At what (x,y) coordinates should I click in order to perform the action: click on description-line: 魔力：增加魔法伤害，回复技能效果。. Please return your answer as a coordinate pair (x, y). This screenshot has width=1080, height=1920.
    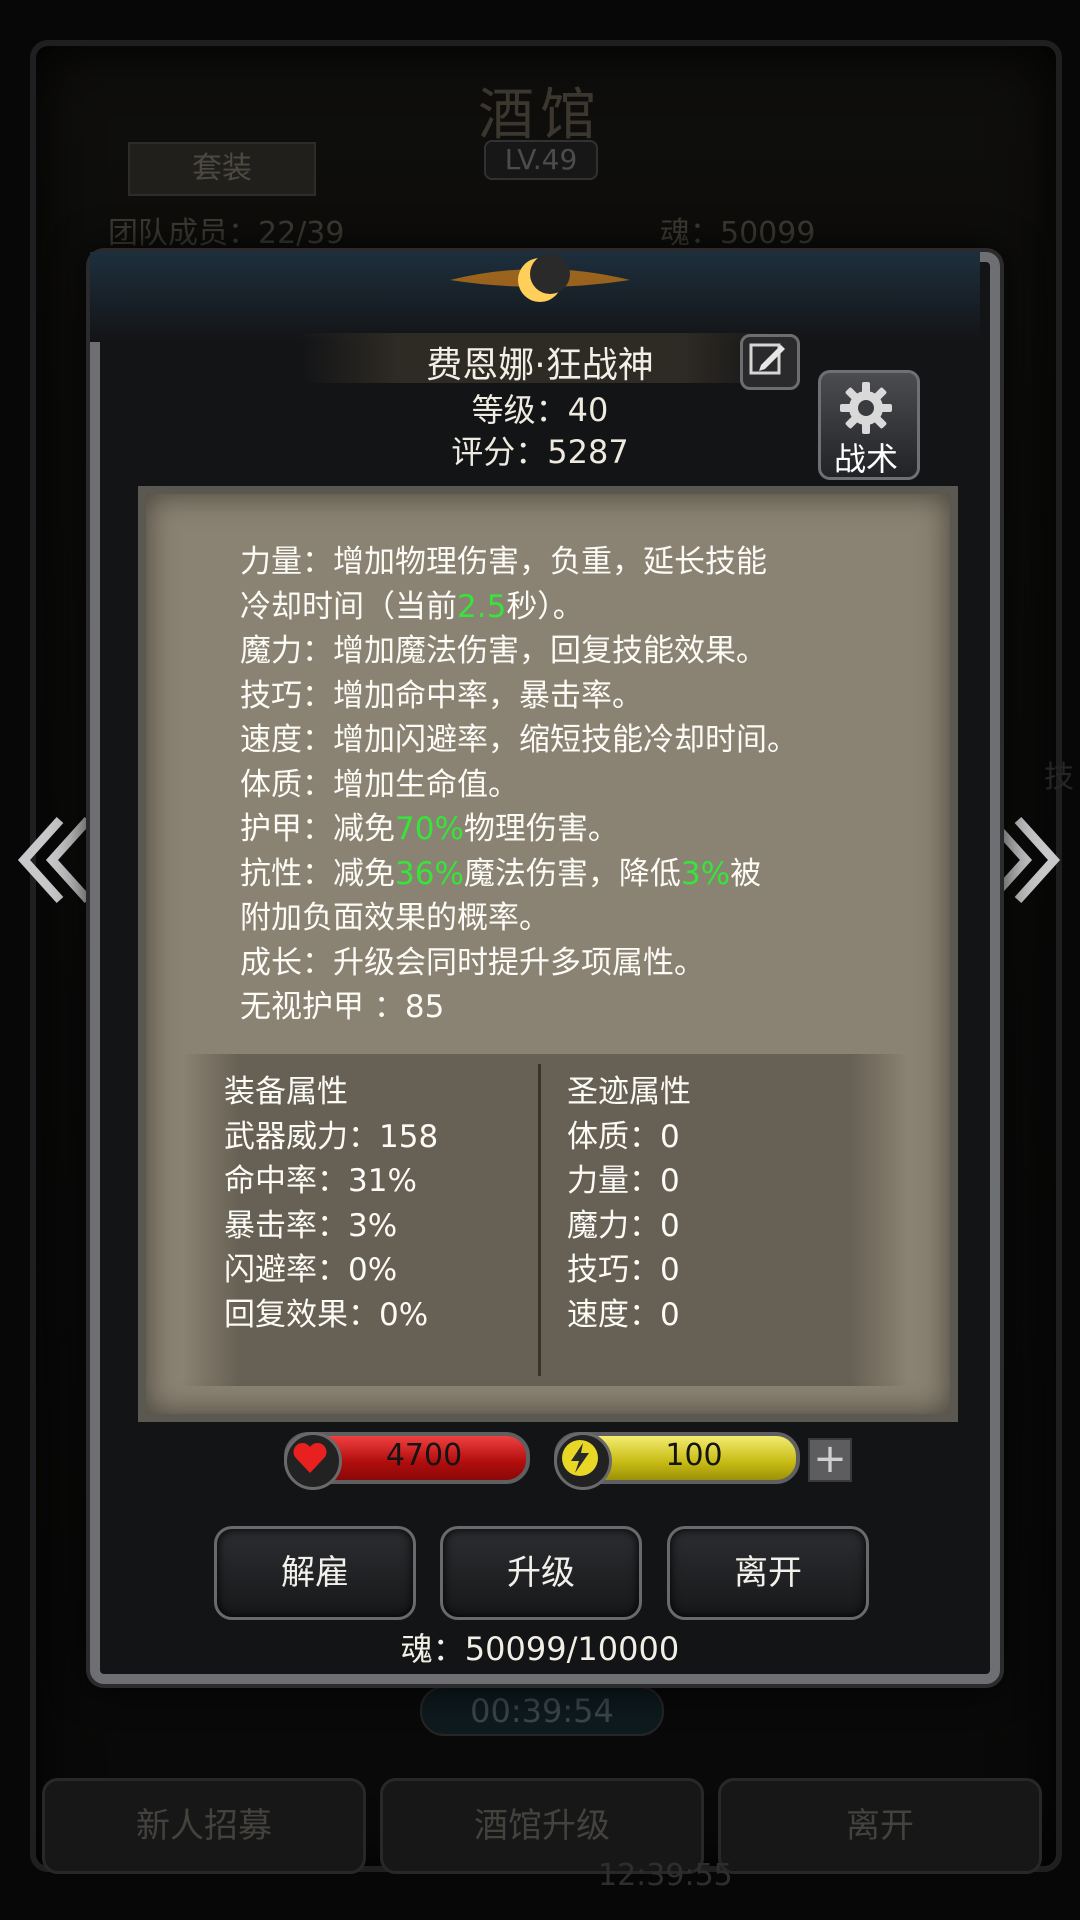
    Looking at the image, I should click on (560, 651).